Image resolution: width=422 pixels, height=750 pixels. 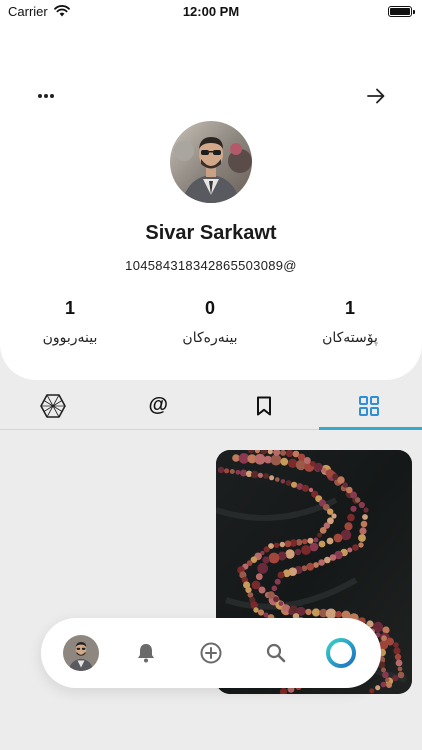 I want to click on mention-icon: @, so click(x=158, y=405).